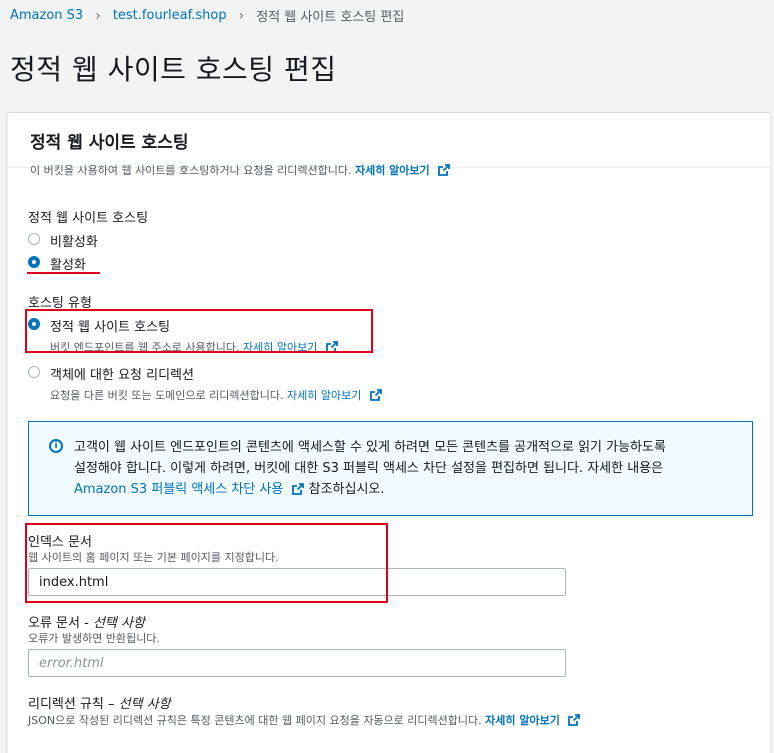 Image resolution: width=774 pixels, height=753 pixels. I want to click on error-doc-label: 오류 문서 - 선택 사항, so click(86, 621).